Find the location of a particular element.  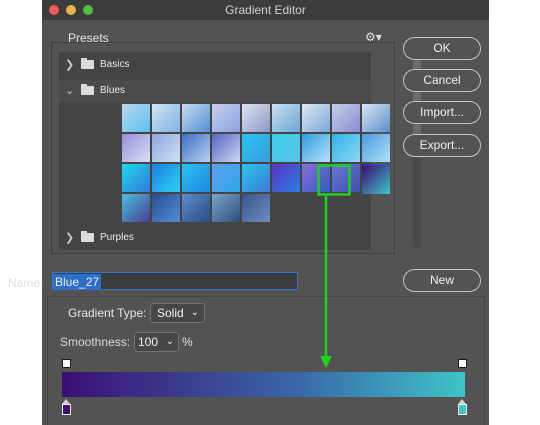

gradient-type-label: Gradient Type: is located at coordinates (107, 313).